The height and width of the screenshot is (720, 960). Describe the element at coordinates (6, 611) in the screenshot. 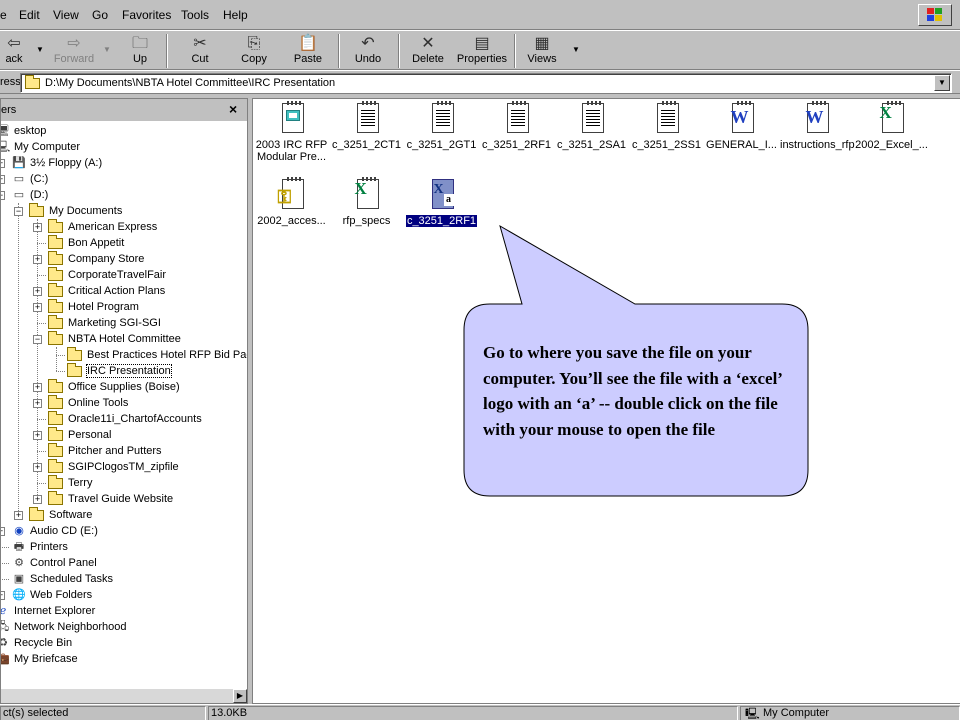

I see `internet-explorer-icon: ℯ` at that location.